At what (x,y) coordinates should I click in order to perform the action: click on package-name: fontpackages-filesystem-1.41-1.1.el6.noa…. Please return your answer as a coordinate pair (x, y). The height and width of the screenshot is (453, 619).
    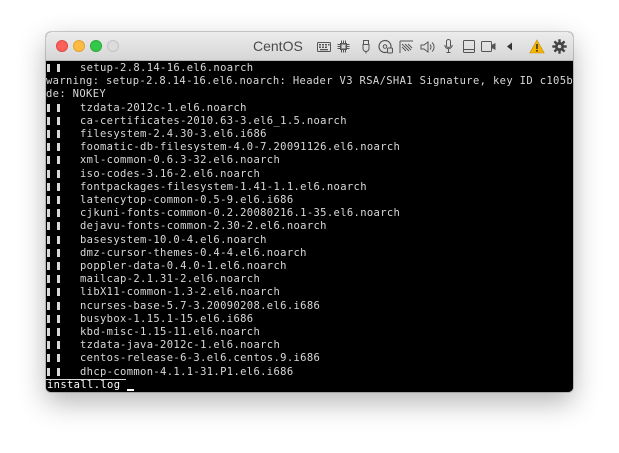
    Looking at the image, I should click on (223, 186).